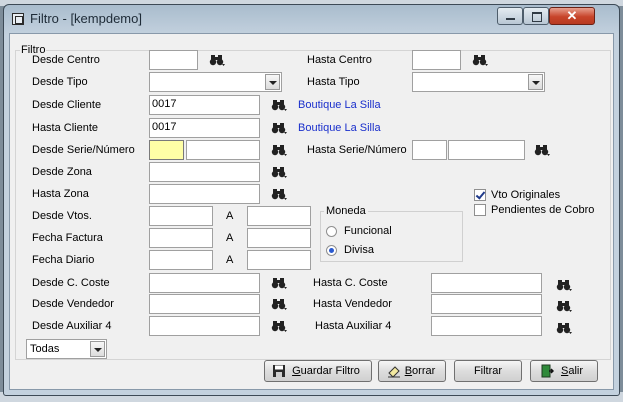  I want to click on hasta-zona-label: Hasta Zona, so click(60, 194).